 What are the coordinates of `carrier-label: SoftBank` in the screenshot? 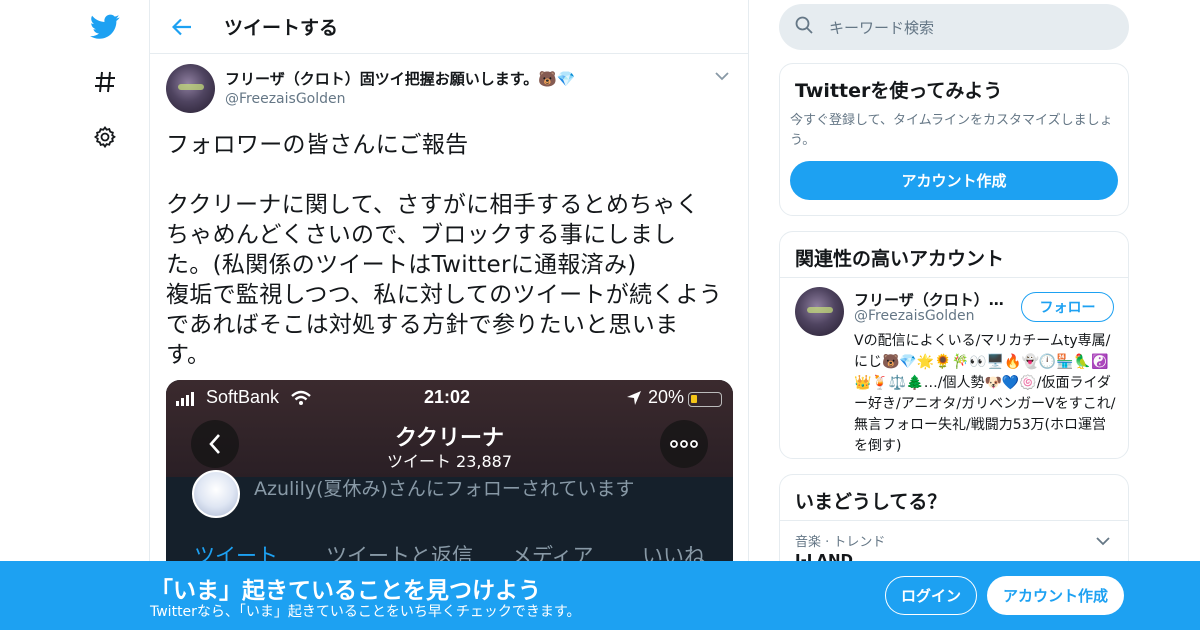 It's located at (243, 397).